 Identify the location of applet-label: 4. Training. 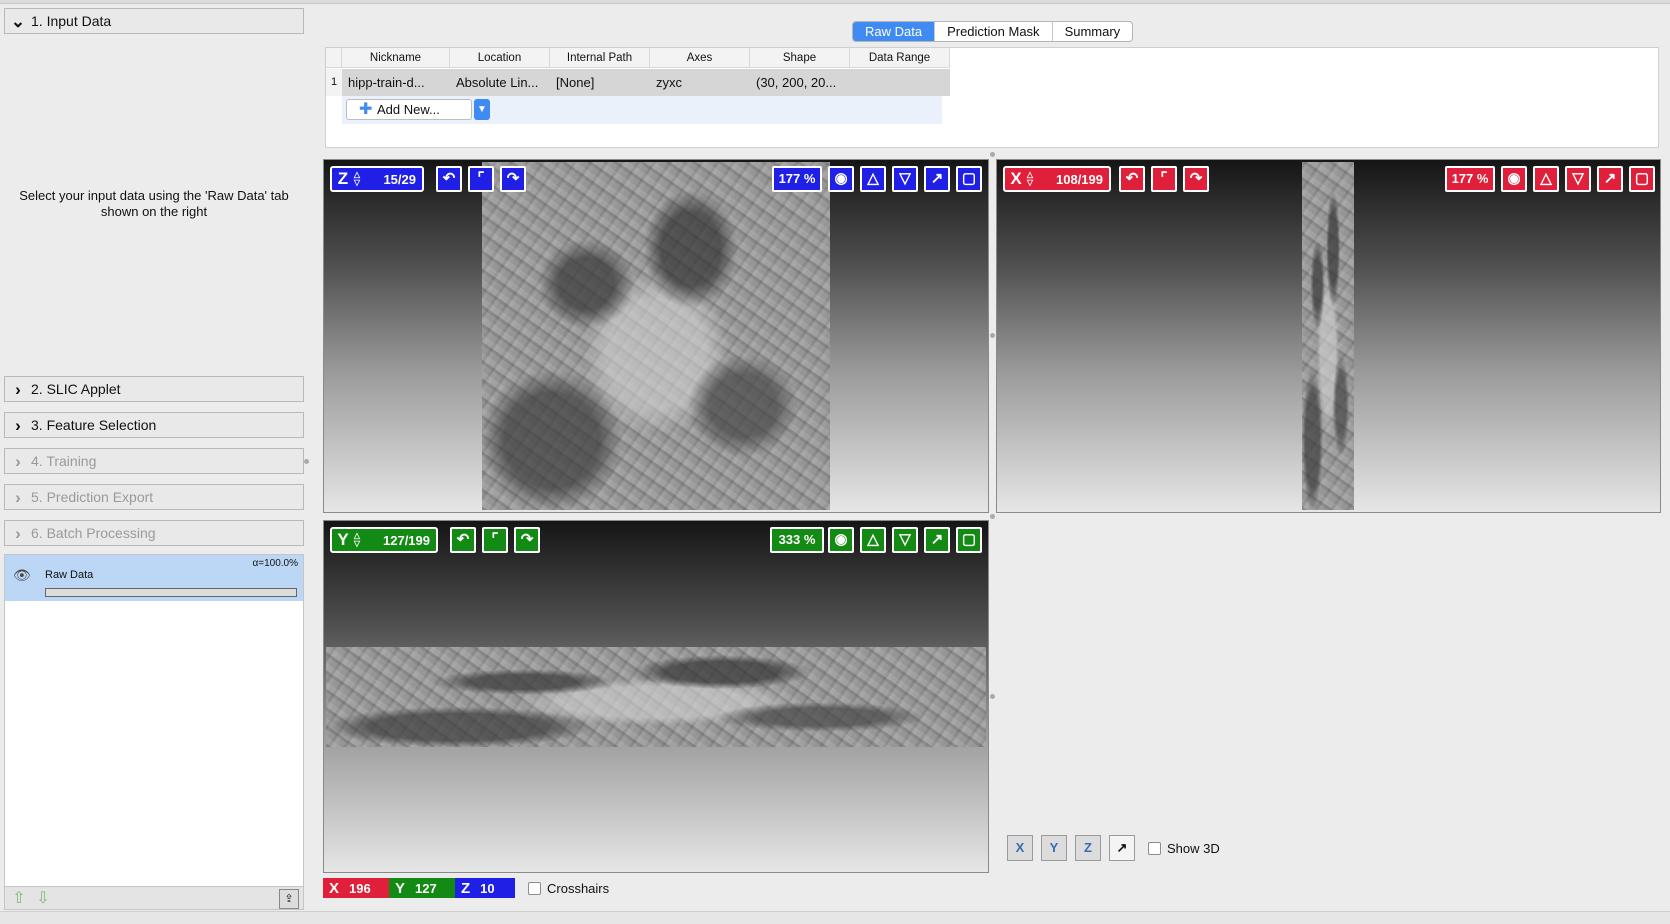
(64, 461).